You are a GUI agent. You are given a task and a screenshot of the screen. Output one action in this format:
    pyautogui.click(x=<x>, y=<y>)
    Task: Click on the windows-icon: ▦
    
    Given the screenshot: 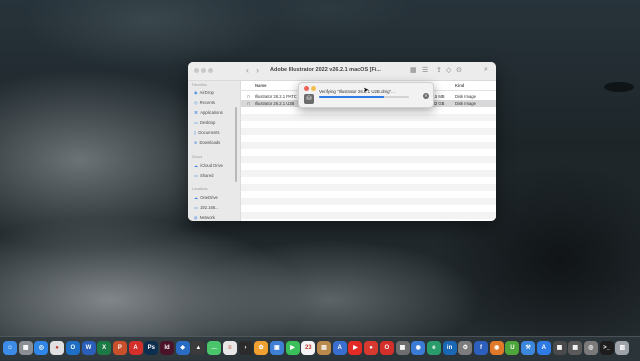 What is the action you would take?
    pyautogui.click(x=559, y=348)
    